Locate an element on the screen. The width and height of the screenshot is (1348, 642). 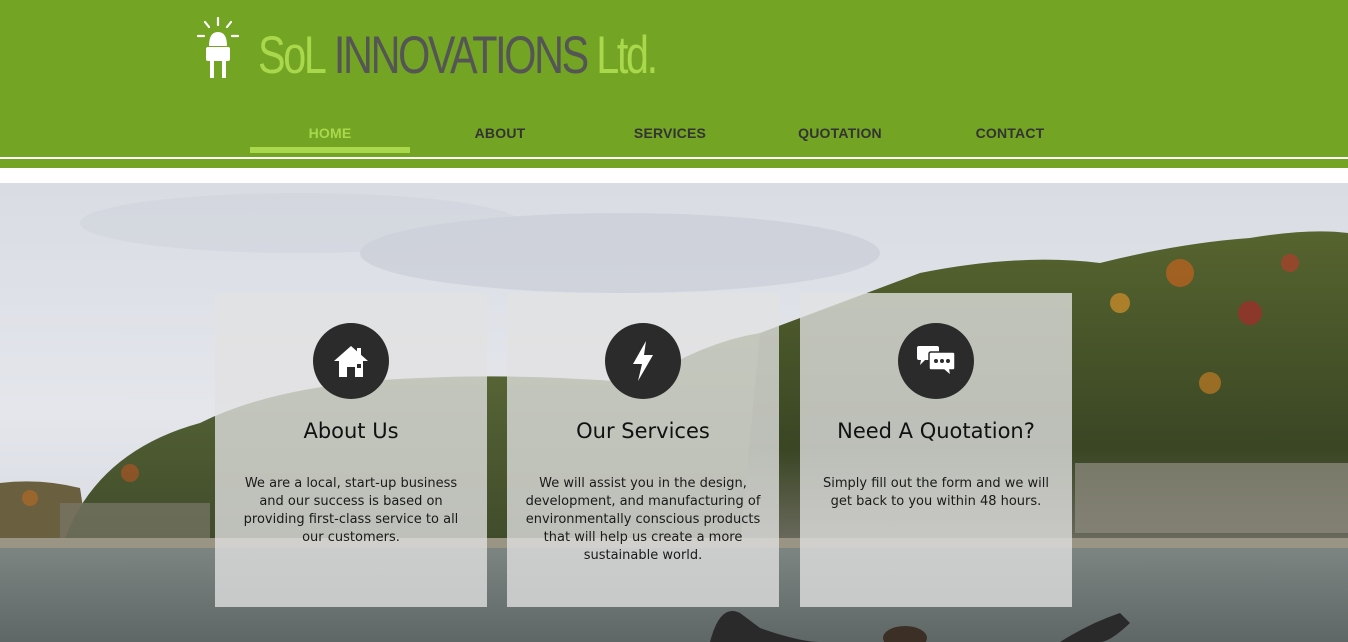
nav-label: SERVICES is located at coordinates (670, 133).